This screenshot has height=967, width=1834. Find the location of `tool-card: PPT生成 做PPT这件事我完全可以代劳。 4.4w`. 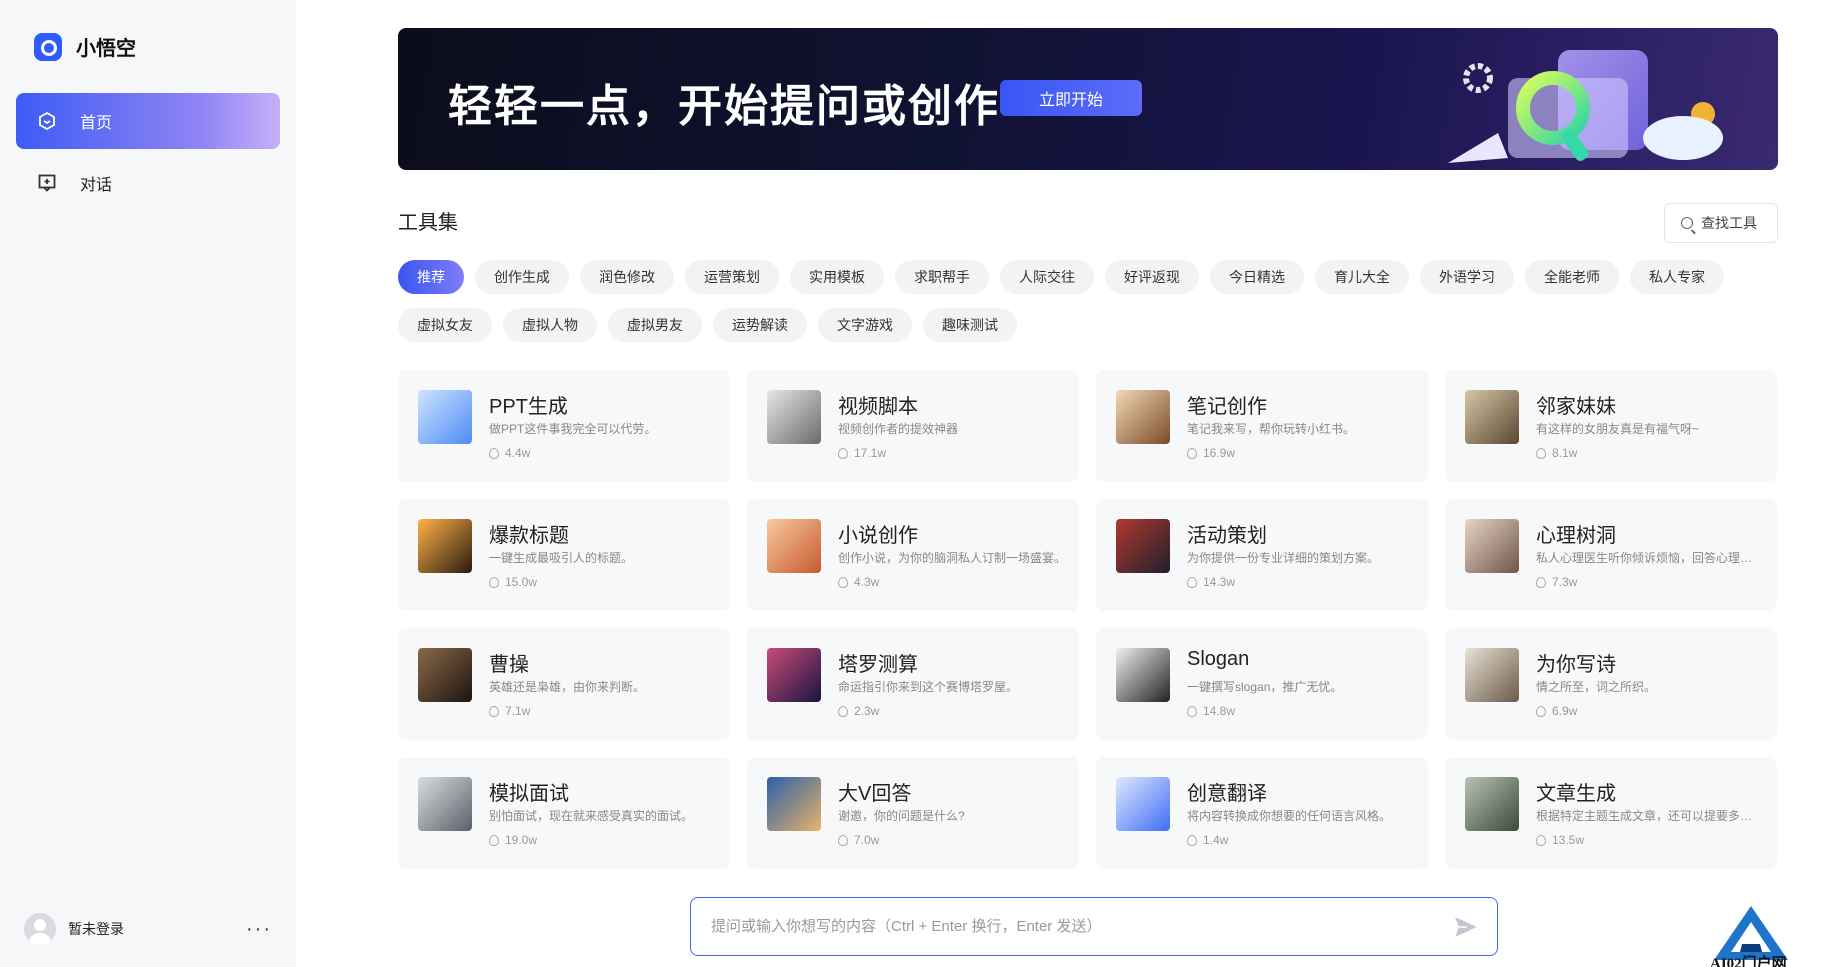

tool-card: PPT生成 做PPT这件事我完全可以代劳。 4.4w is located at coordinates (564, 426).